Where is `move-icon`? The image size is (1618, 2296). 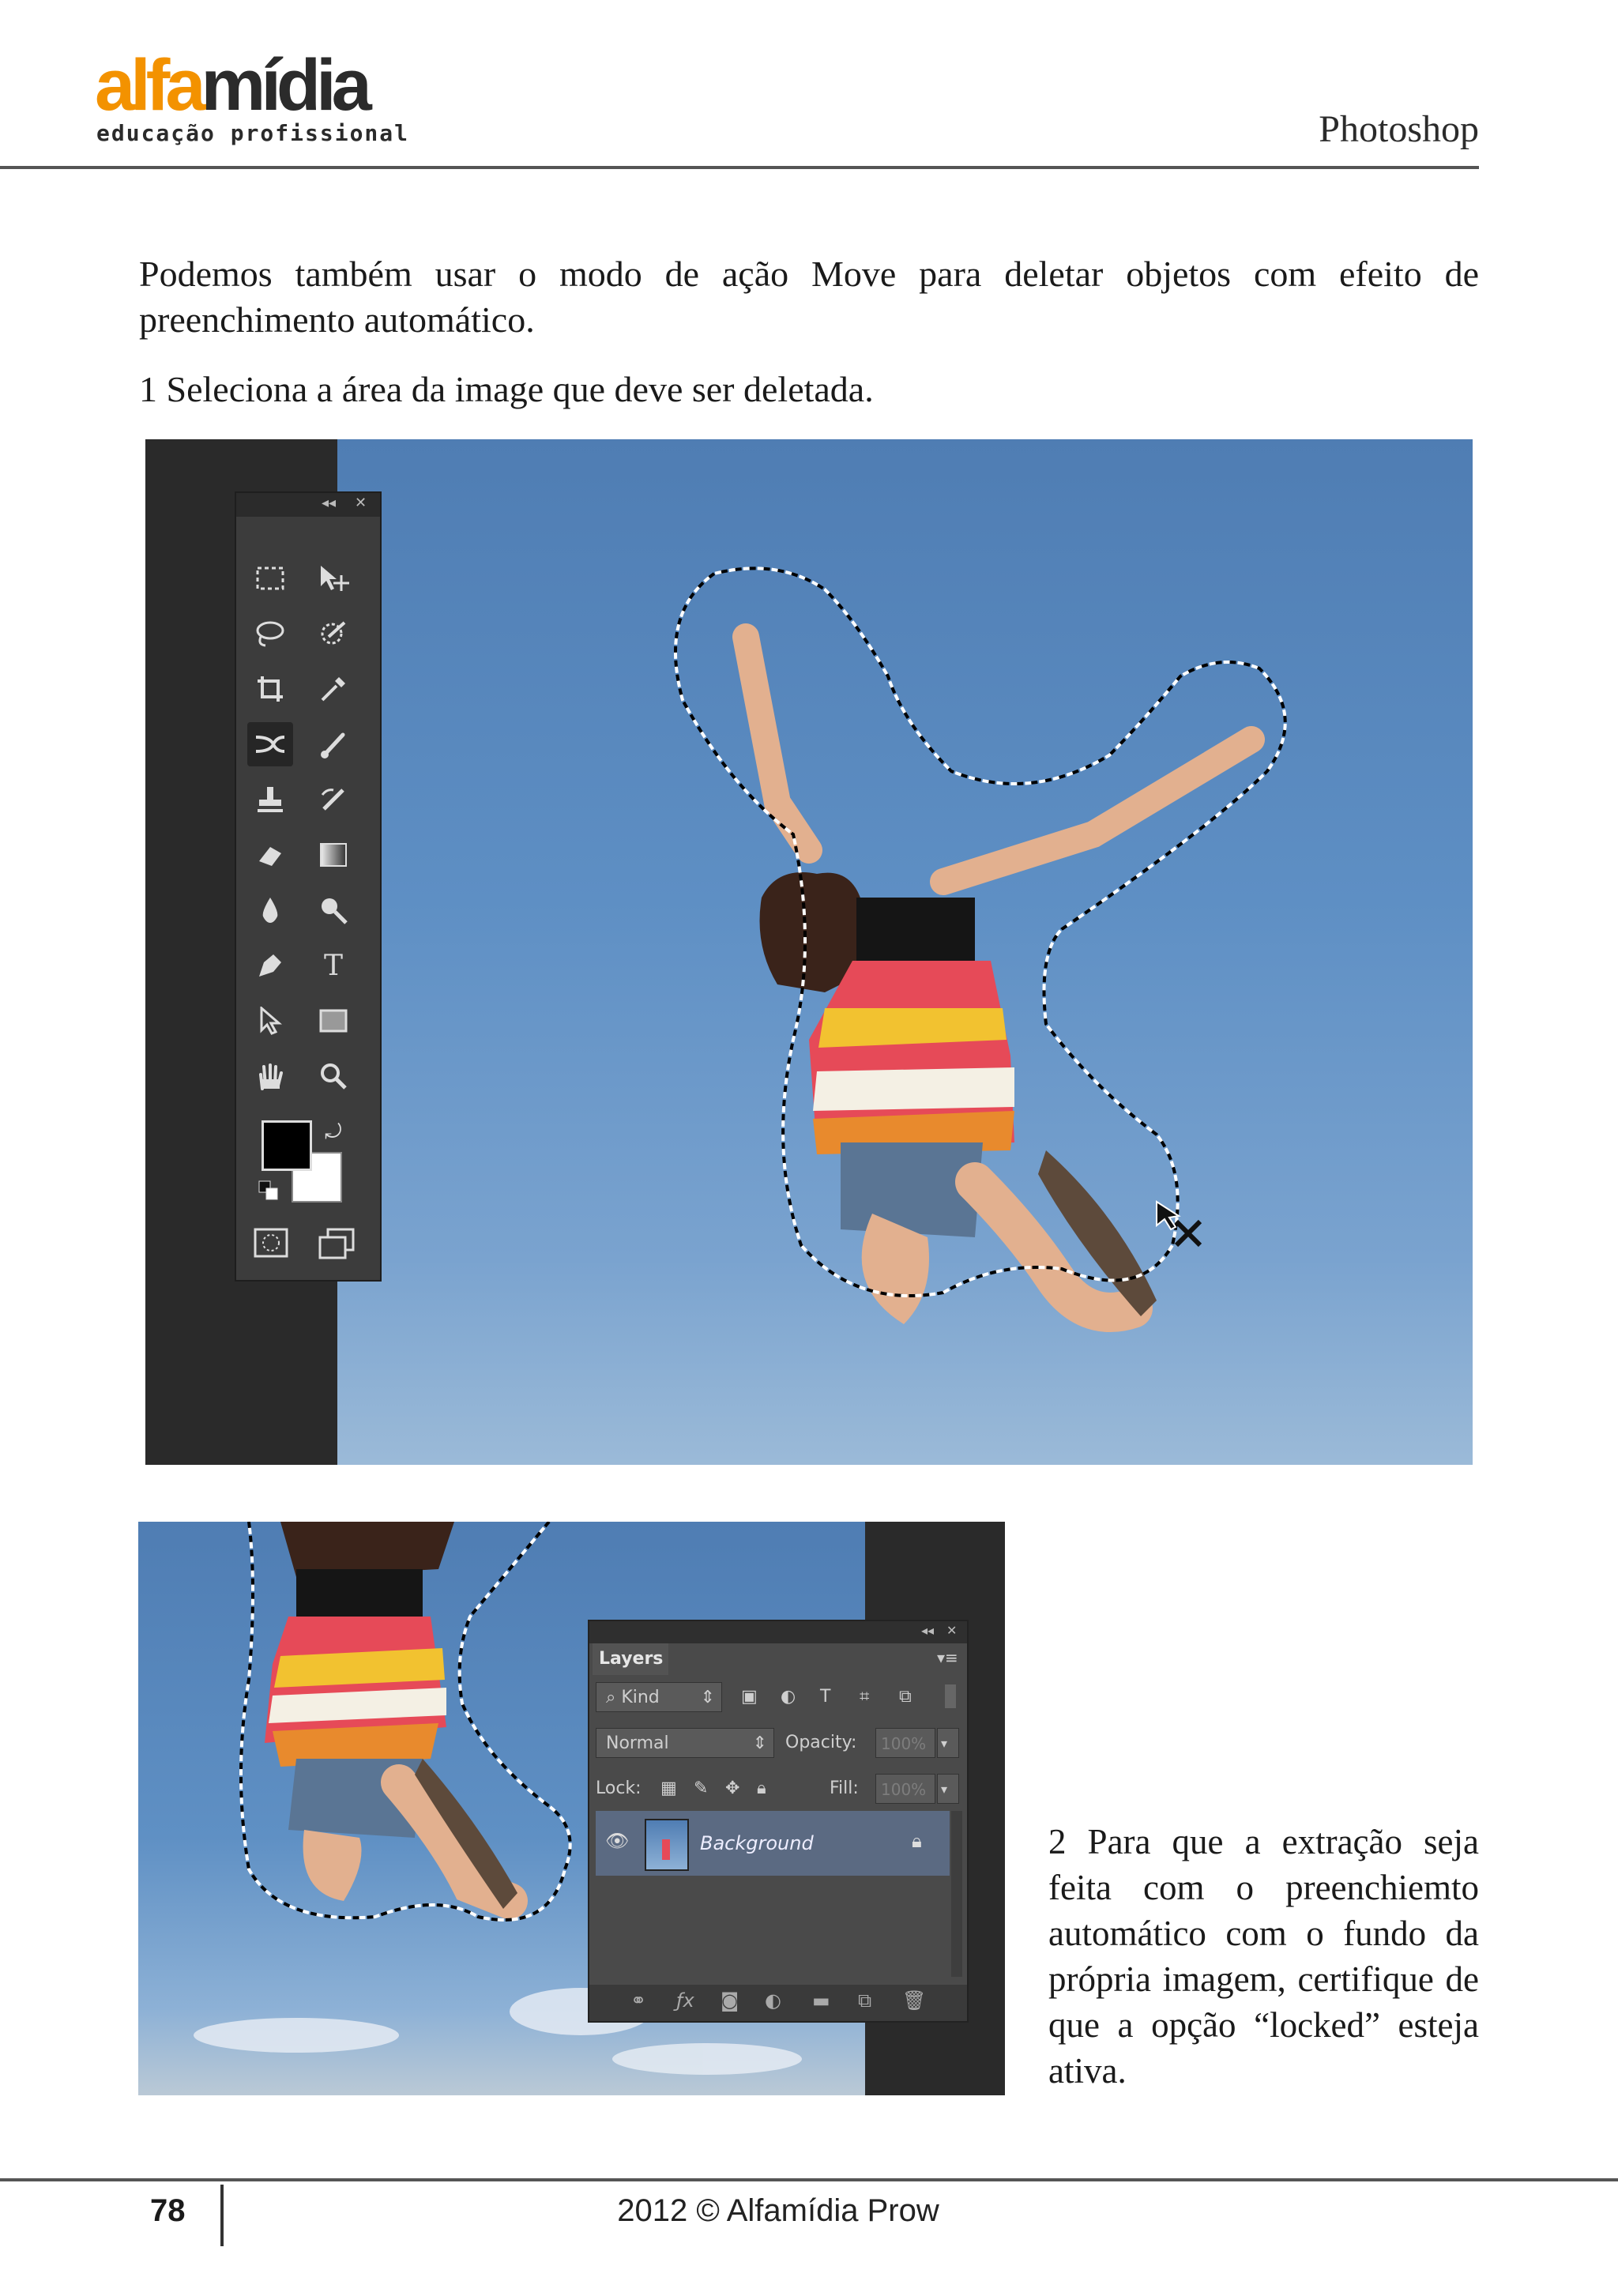 move-icon is located at coordinates (333, 578).